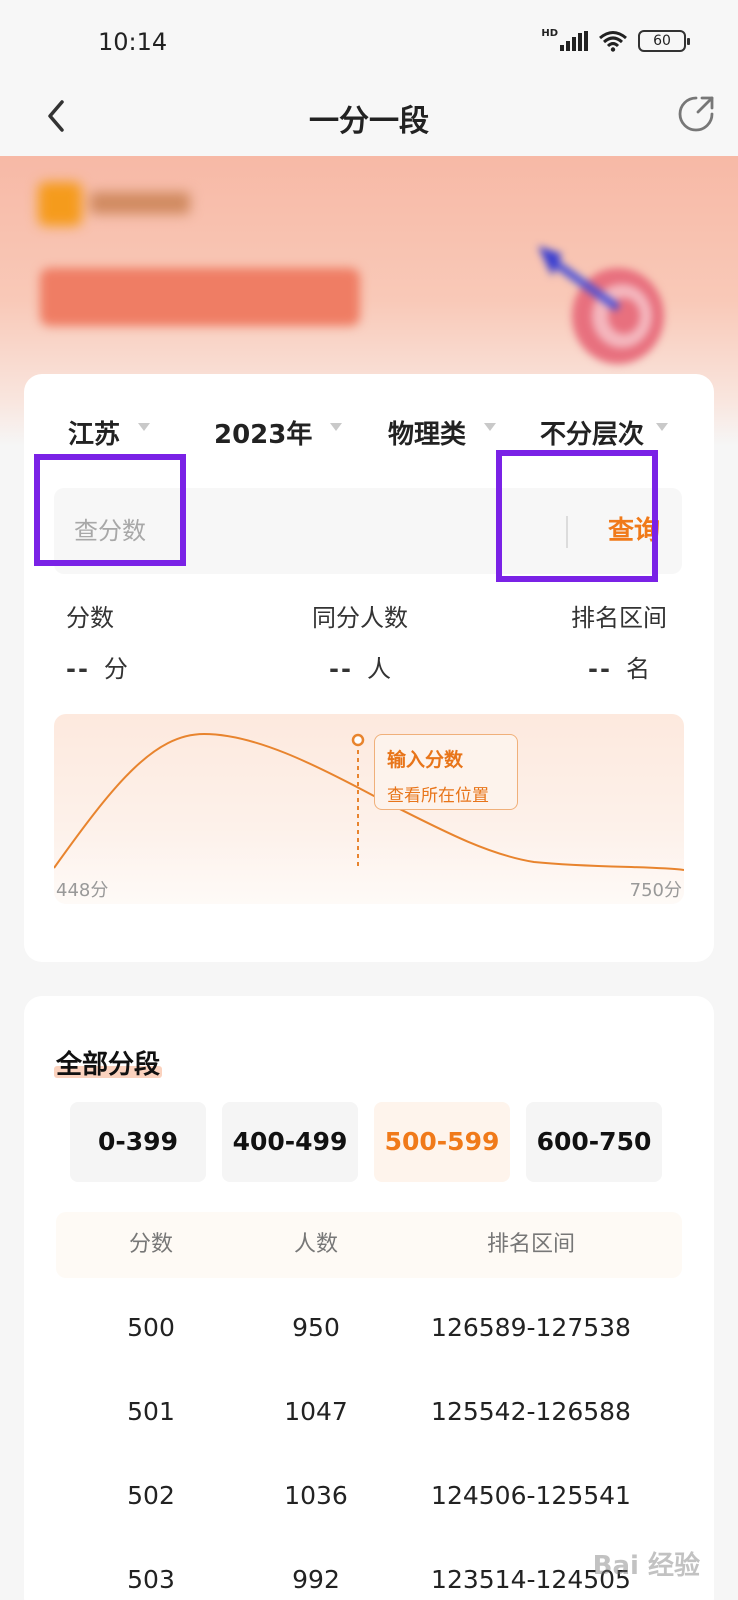 The width and height of the screenshot is (738, 1600). Describe the element at coordinates (151, 1579) in the screenshot. I see `cell-score: 503` at that location.